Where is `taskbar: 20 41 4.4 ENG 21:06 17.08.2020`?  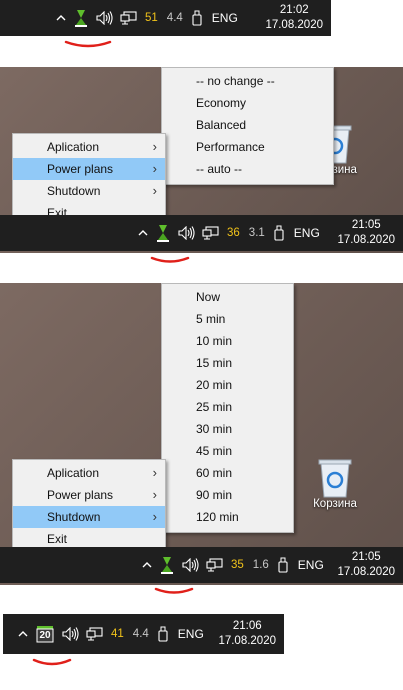 taskbar: 20 41 4.4 ENG 21:06 17.08.2020 is located at coordinates (143, 634).